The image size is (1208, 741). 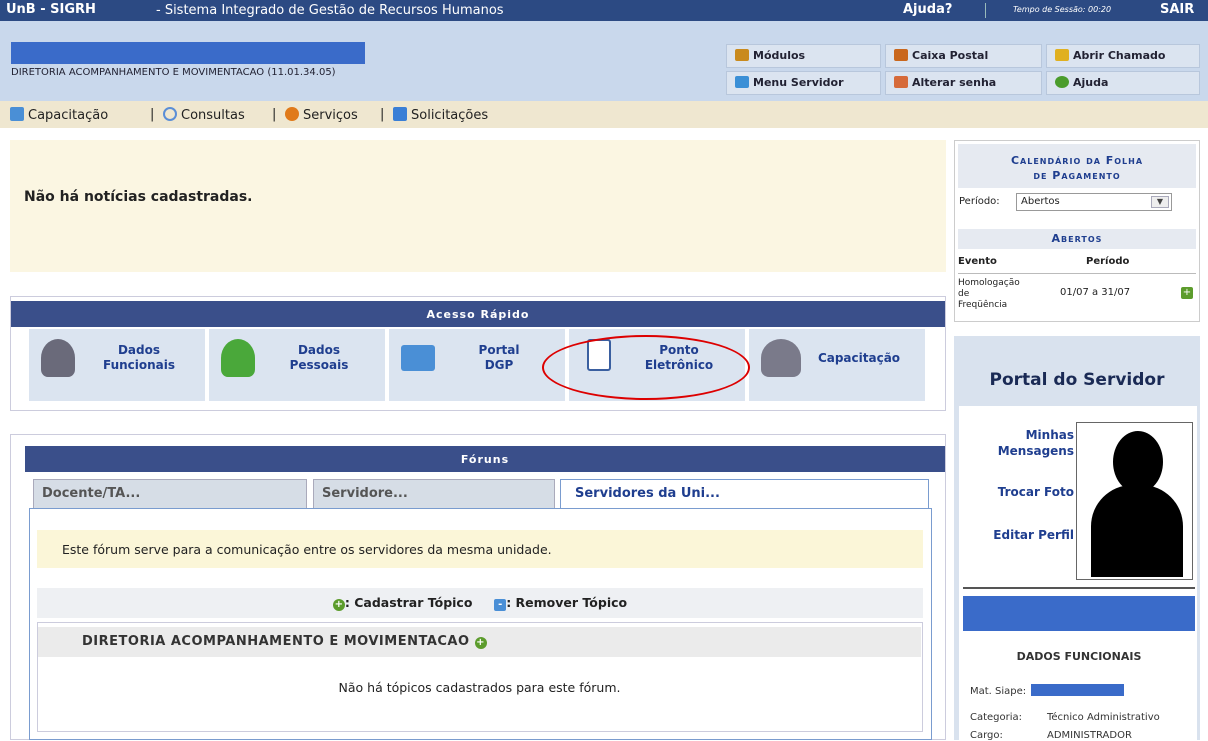 I want to click on category-label: Categoria:, so click(x=996, y=717).